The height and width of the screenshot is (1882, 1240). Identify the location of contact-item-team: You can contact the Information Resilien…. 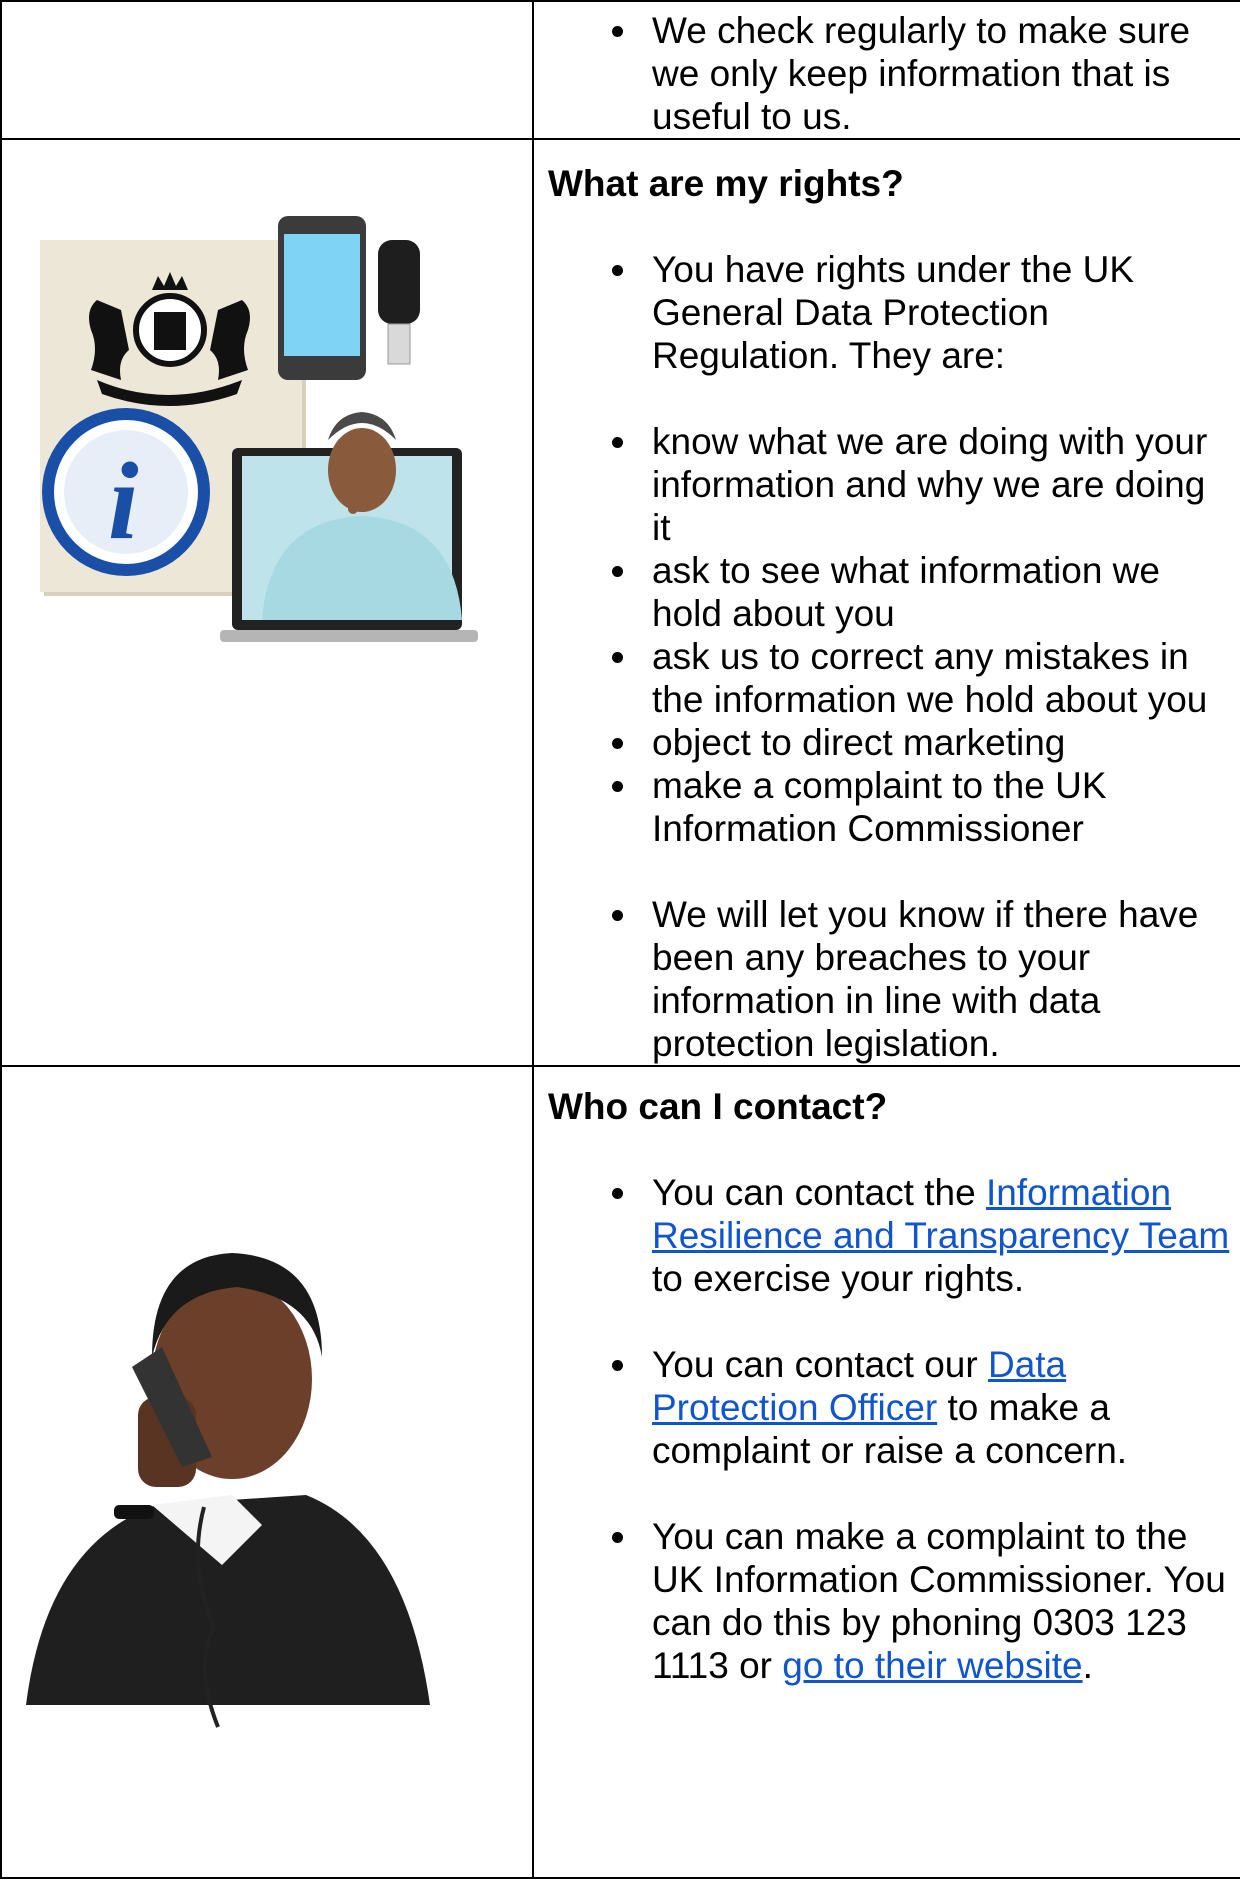
(922, 1235).